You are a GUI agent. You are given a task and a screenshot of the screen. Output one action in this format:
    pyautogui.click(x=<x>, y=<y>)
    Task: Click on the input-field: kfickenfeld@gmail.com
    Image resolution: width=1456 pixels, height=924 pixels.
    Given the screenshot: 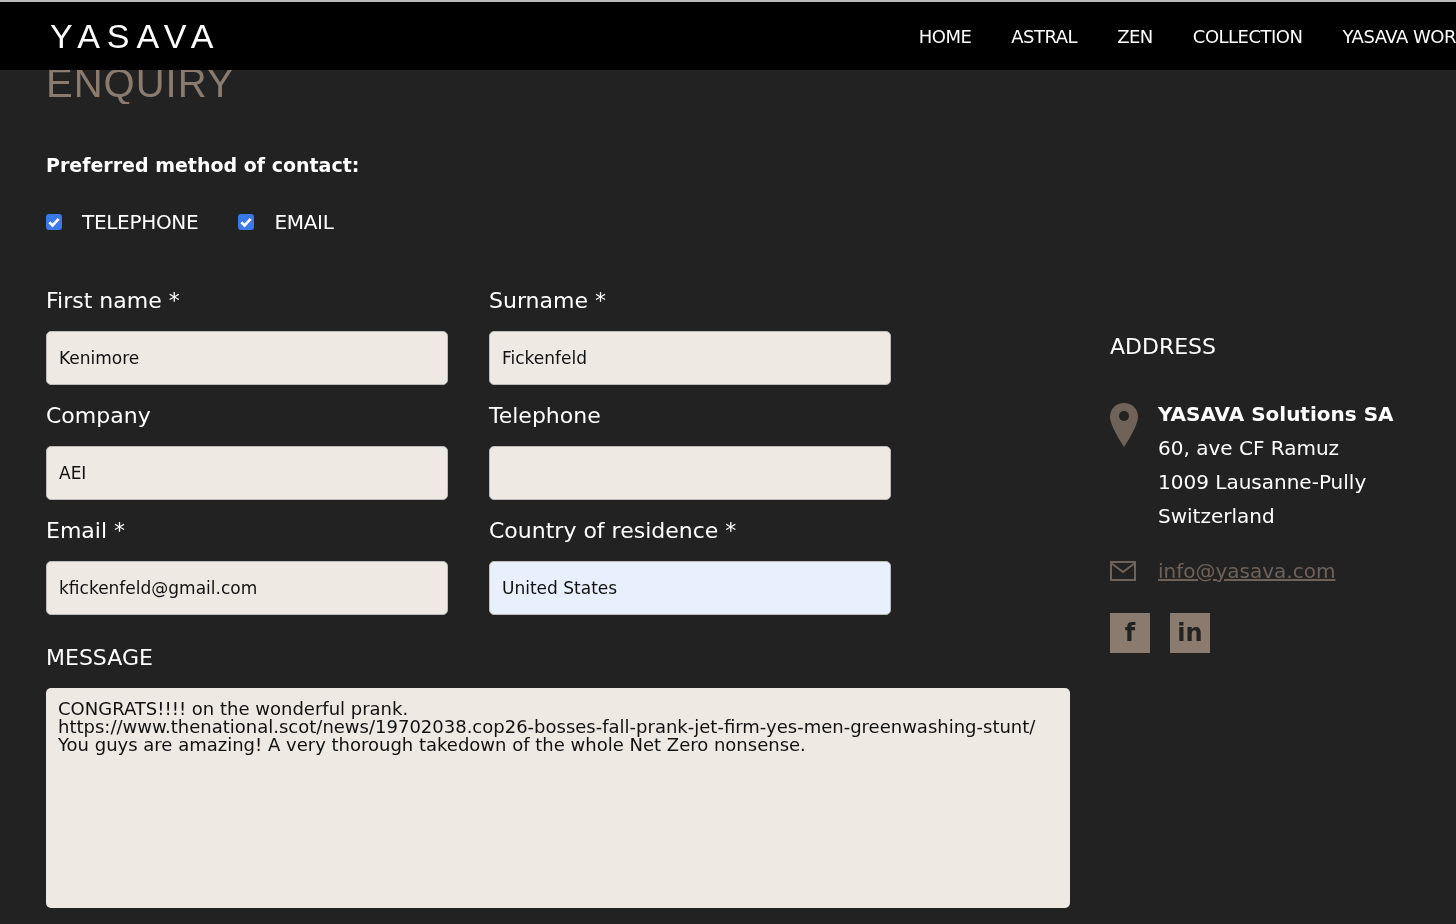 What is the action you would take?
    pyautogui.click(x=247, y=588)
    